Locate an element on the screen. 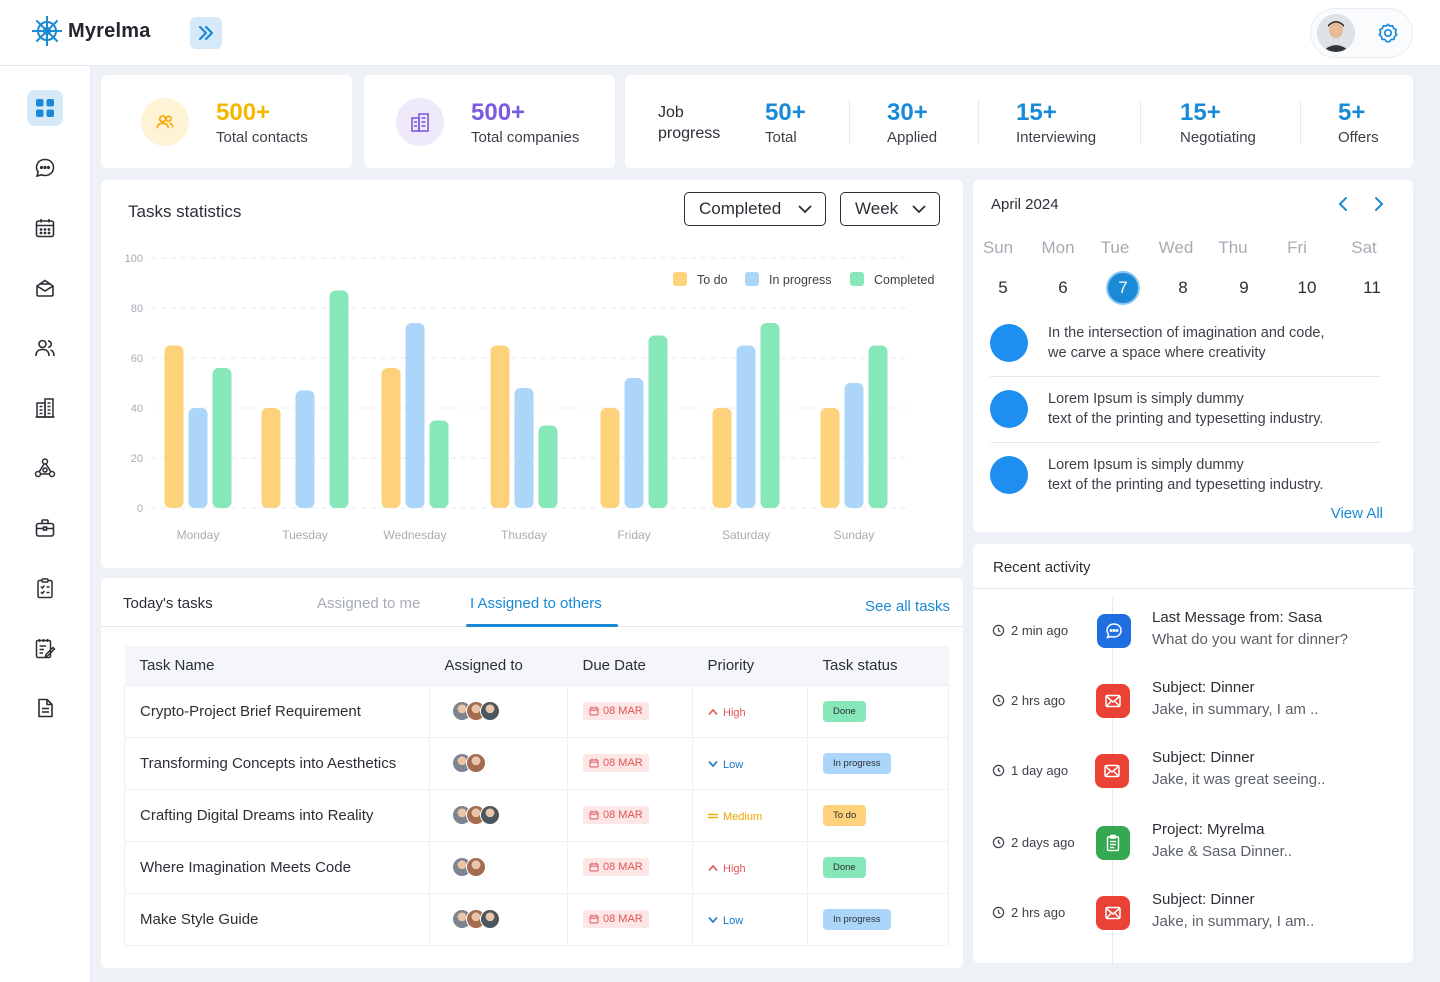 Image resolution: width=1440 pixels, height=982 pixels. avatar is located at coordinates (476, 867).